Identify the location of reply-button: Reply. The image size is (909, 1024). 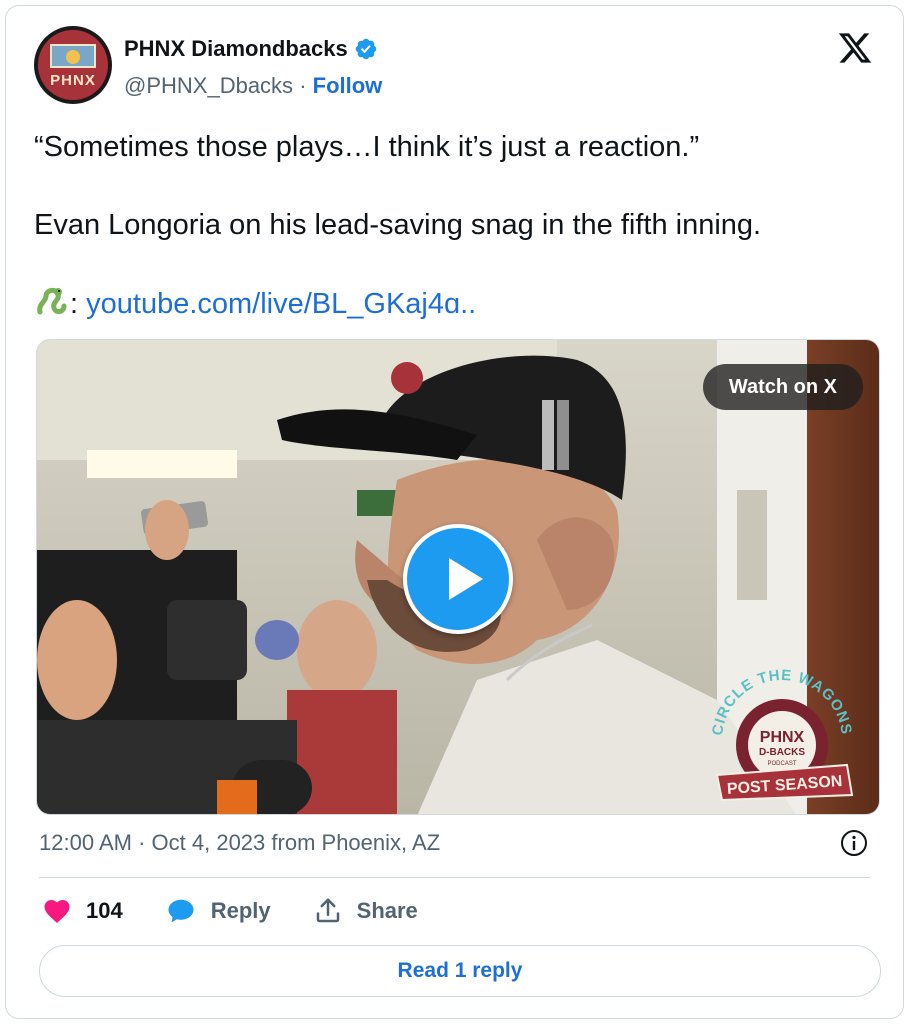
(218, 911).